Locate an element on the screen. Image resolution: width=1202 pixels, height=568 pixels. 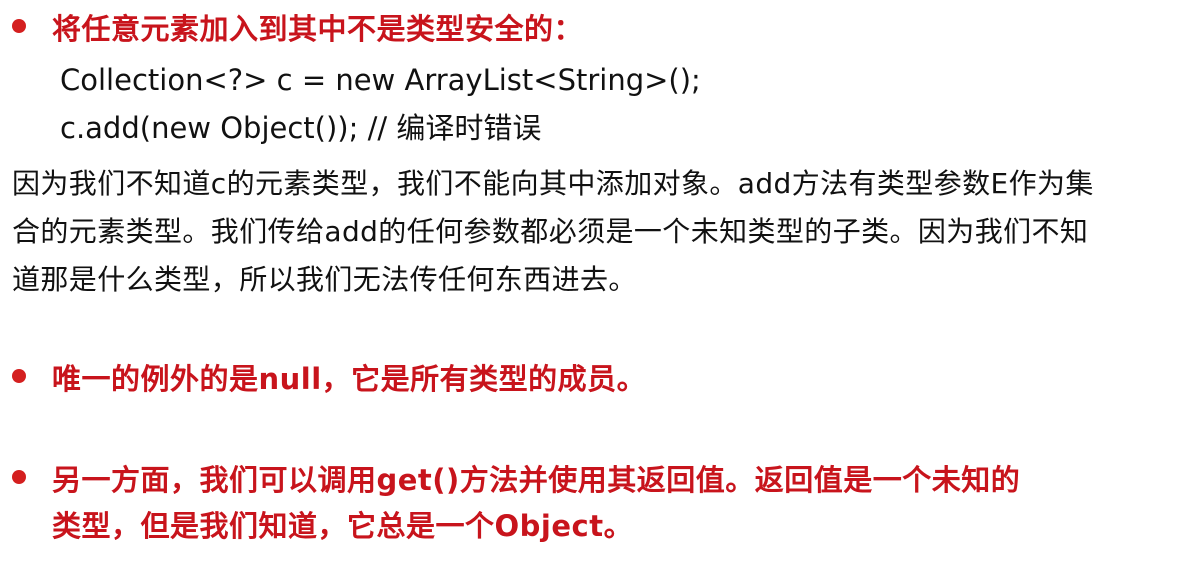
bullet-type-safety: 将任意元素加入到其中不是类型安全的： is located at coordinates (297, 29).